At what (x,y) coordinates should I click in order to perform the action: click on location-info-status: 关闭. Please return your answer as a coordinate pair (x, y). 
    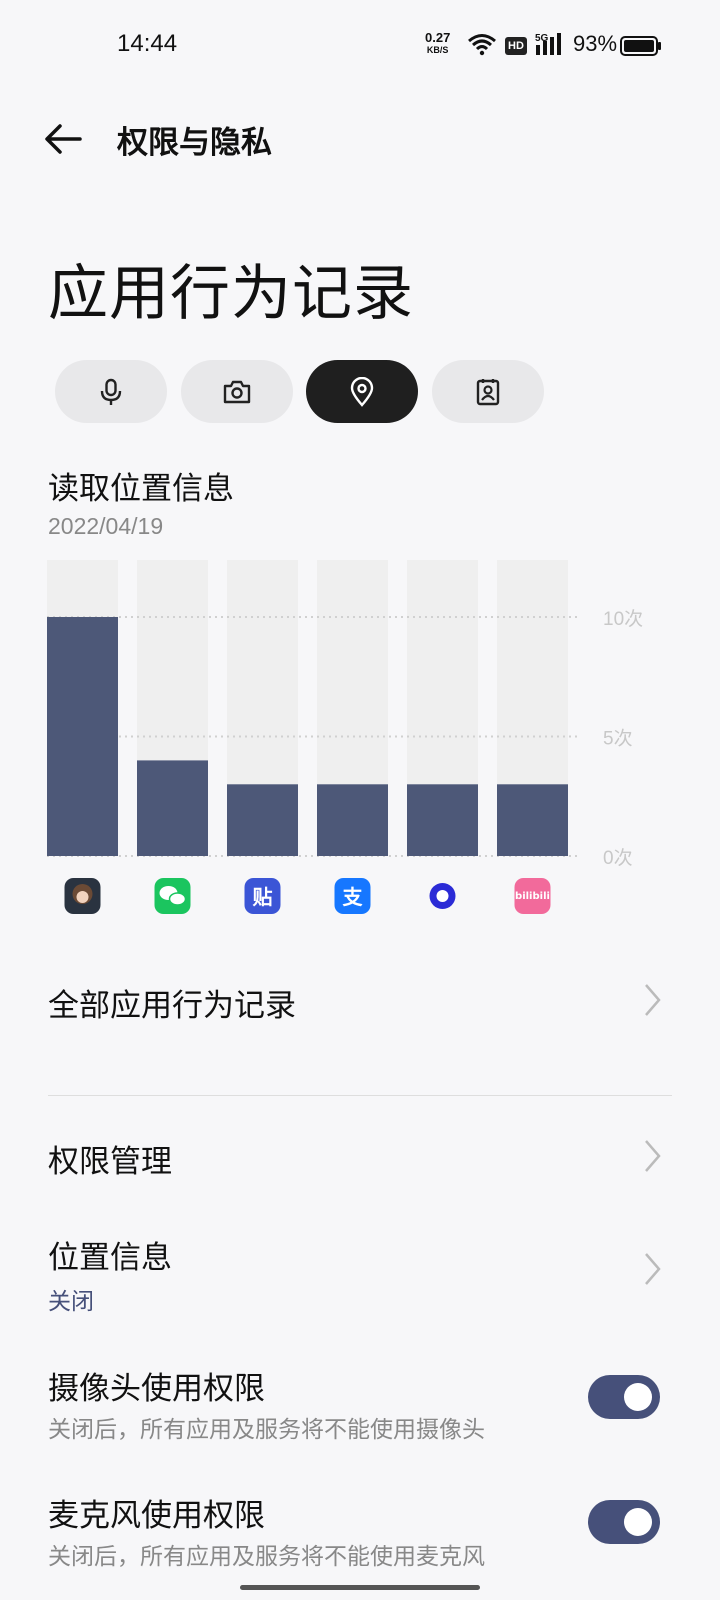
    Looking at the image, I should click on (71, 1302).